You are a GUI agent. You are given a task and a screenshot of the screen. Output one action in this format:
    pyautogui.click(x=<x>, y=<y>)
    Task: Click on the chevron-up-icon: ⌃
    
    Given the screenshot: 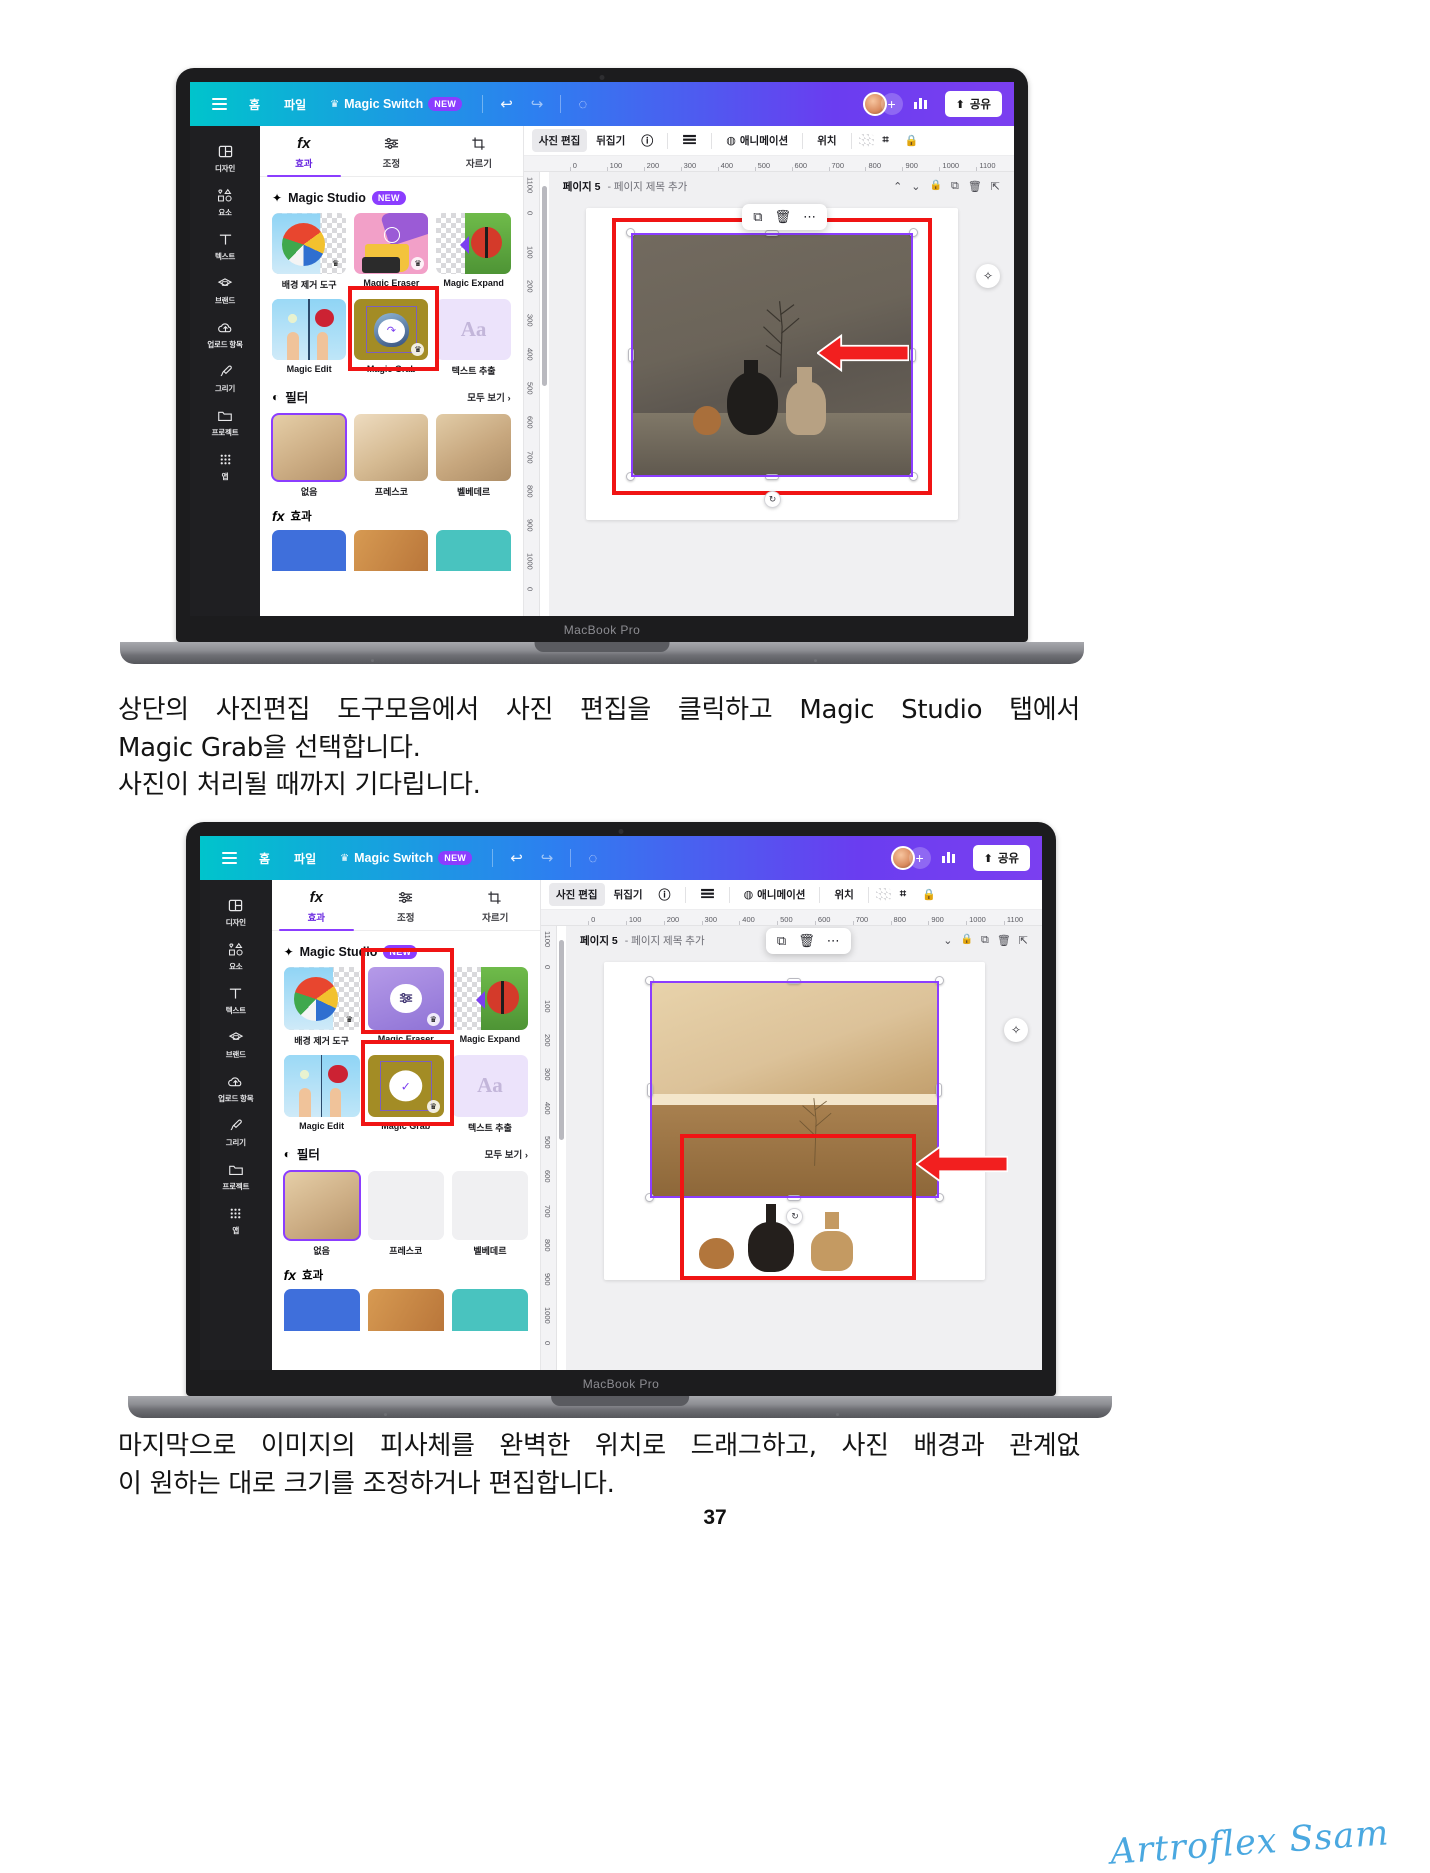 What is the action you would take?
    pyautogui.click(x=897, y=186)
    